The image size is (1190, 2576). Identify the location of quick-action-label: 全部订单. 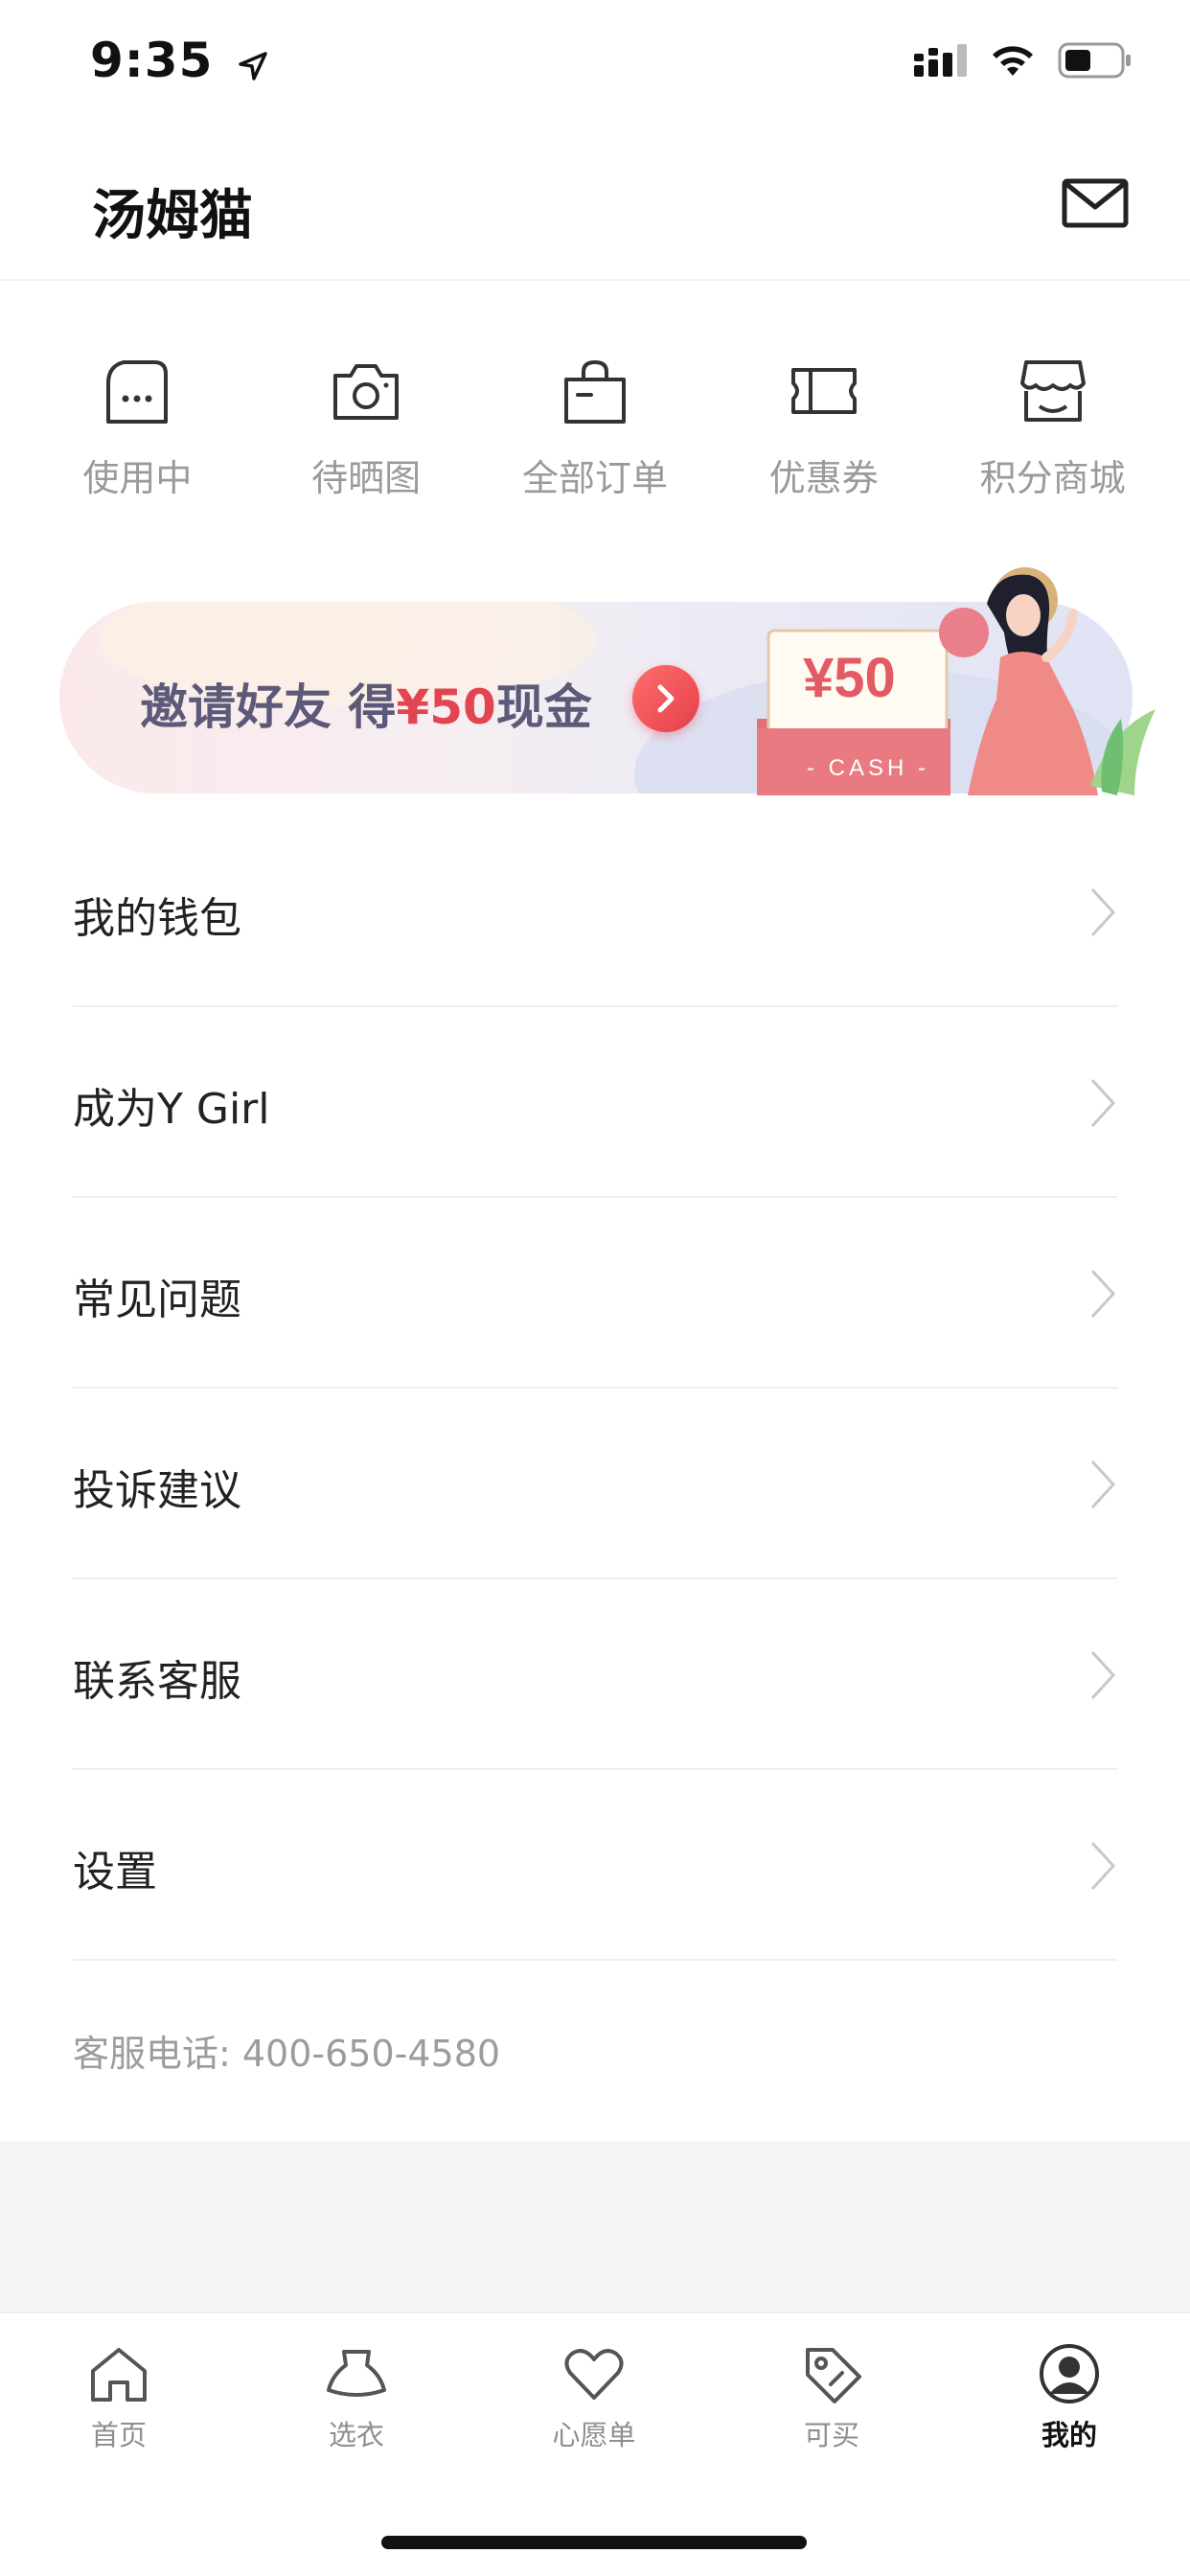
(594, 478).